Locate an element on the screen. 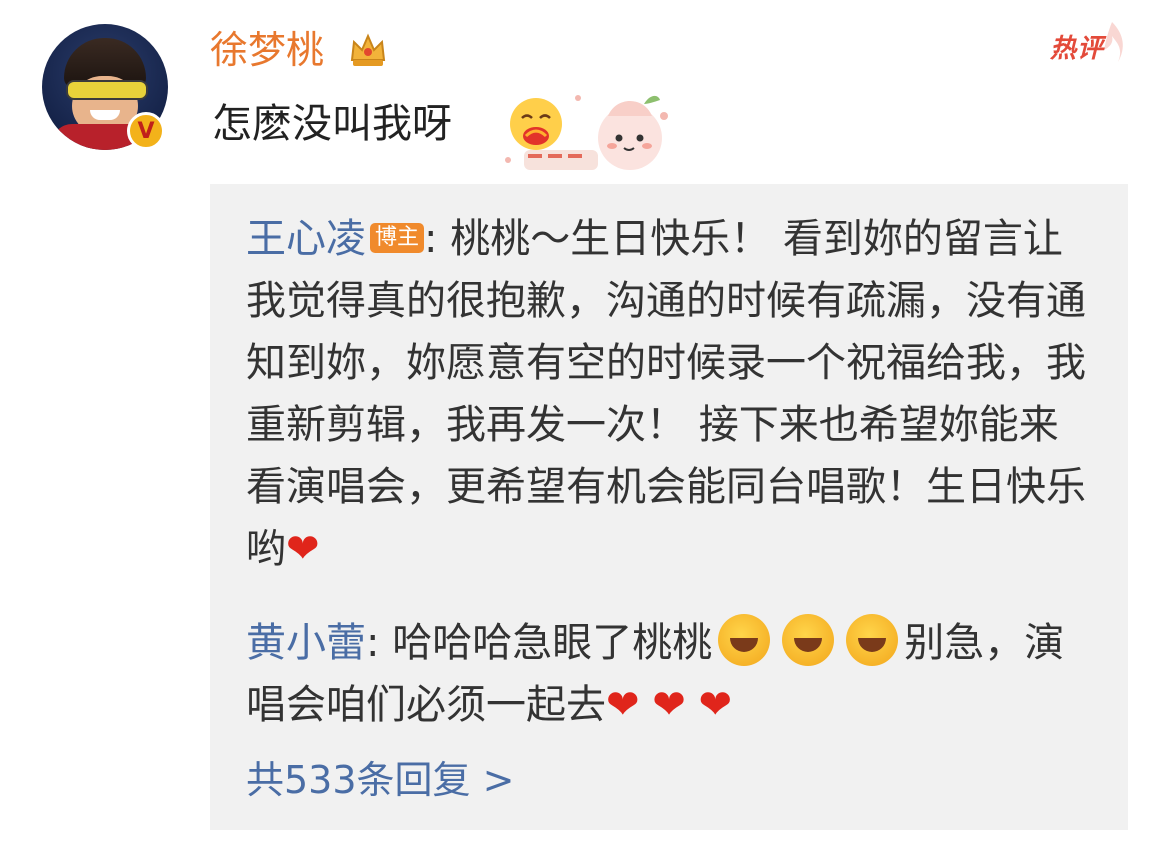 This screenshot has height=845, width=1170. reply-content: : 哈哈哈急眼了桃桃 is located at coordinates (539, 643).